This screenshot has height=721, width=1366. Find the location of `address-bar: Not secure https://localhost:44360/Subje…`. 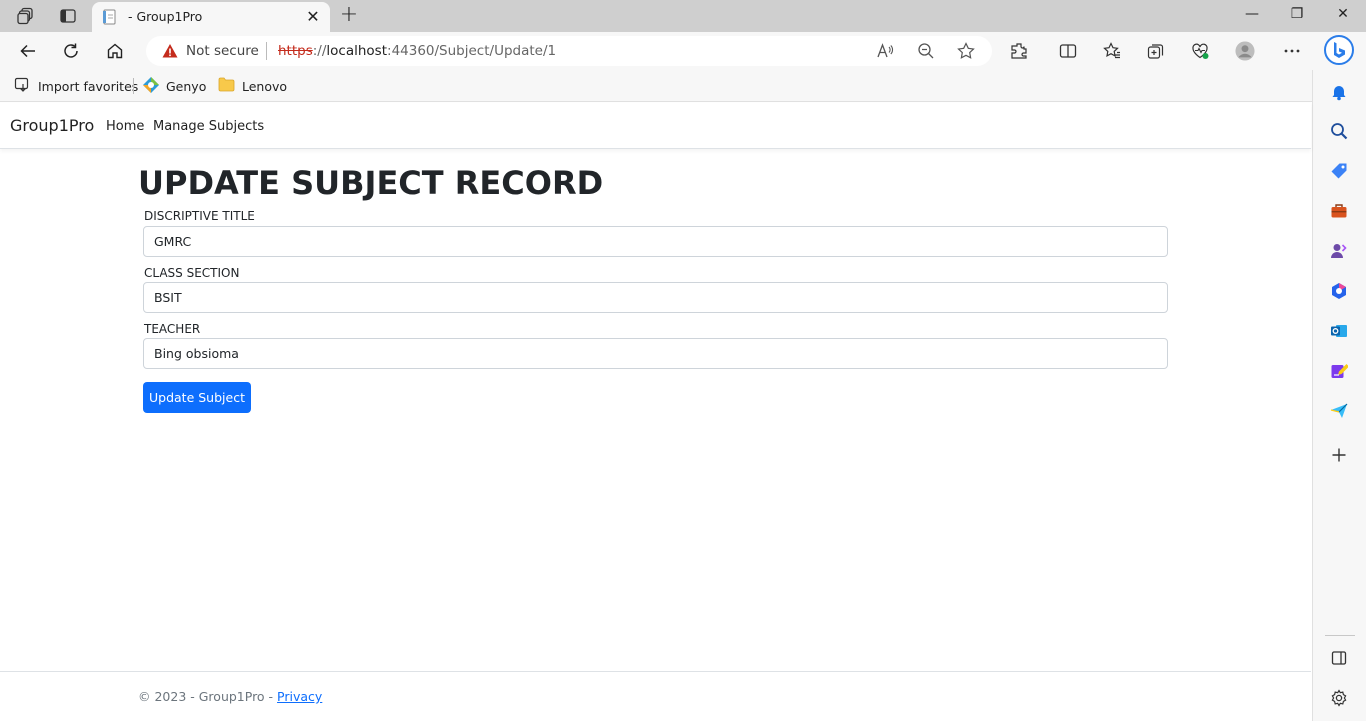

address-bar: Not secure https://localhost:44360/Subje… is located at coordinates (569, 51).